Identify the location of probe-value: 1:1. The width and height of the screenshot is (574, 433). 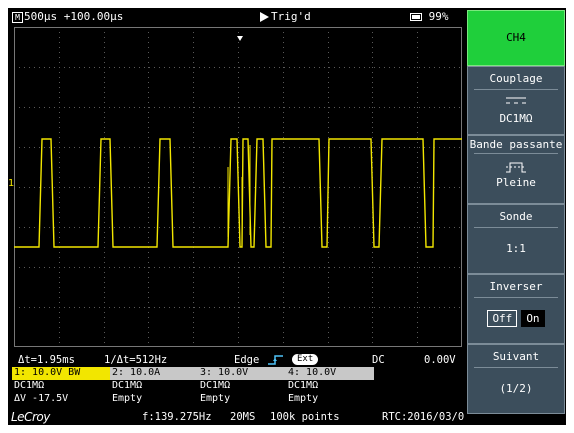
(516, 248).